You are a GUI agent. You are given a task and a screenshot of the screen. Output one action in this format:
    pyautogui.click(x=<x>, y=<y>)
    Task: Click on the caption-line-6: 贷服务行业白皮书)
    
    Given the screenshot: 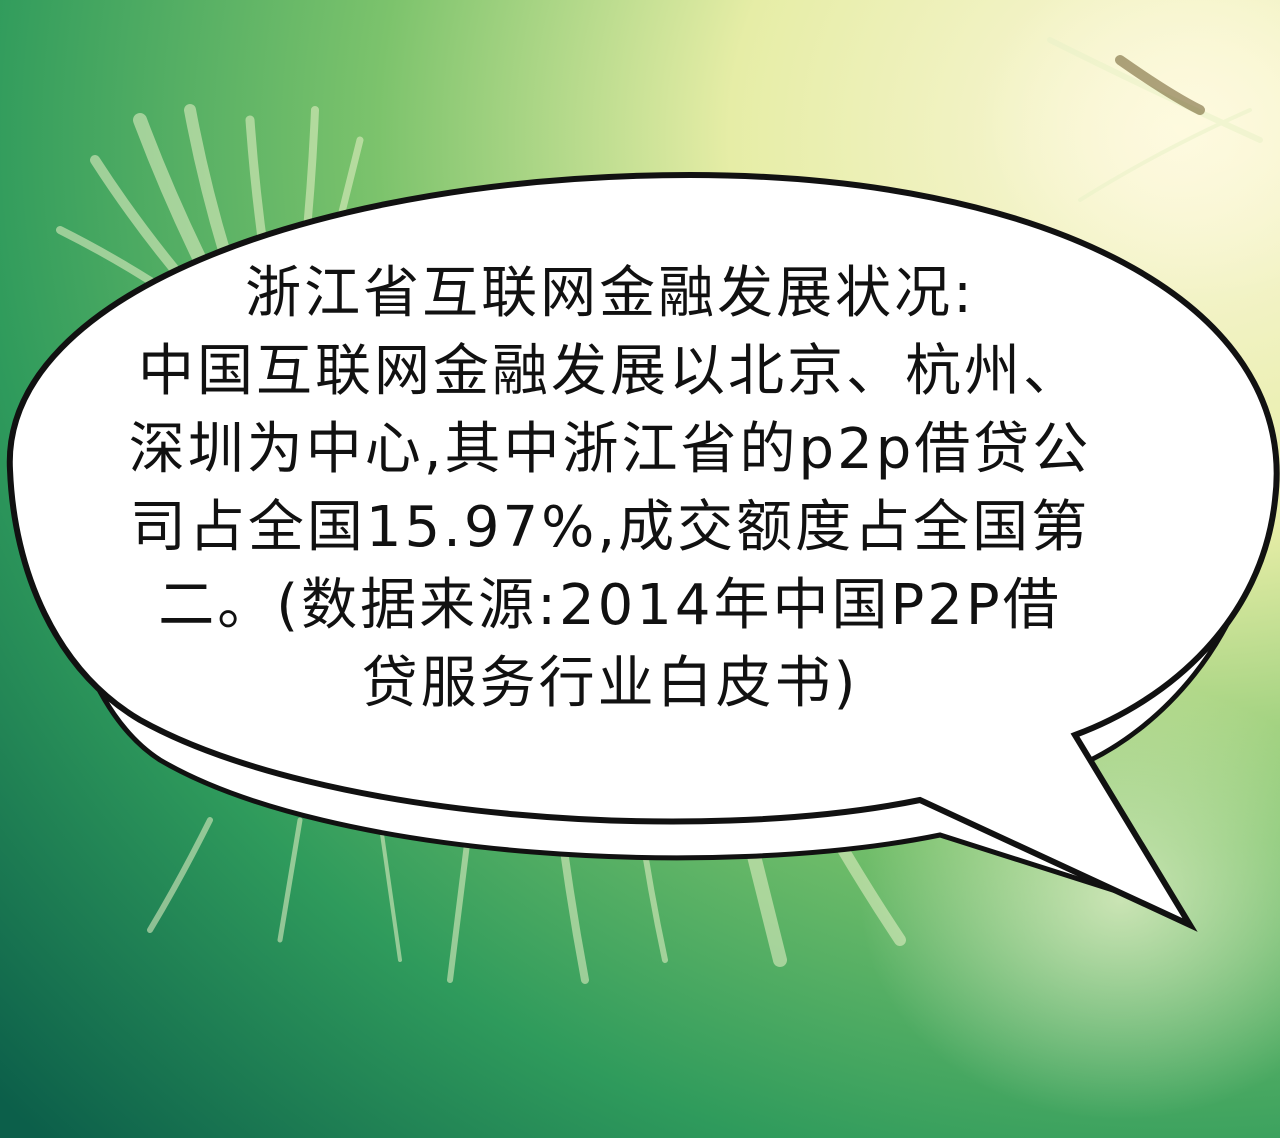 What is the action you would take?
    pyautogui.click(x=610, y=683)
    